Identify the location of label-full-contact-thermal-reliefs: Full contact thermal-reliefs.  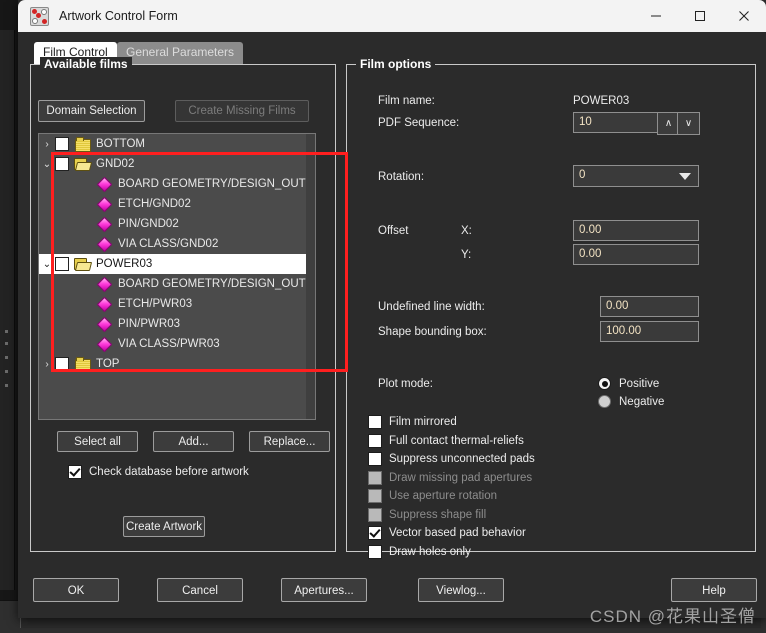
(456, 440).